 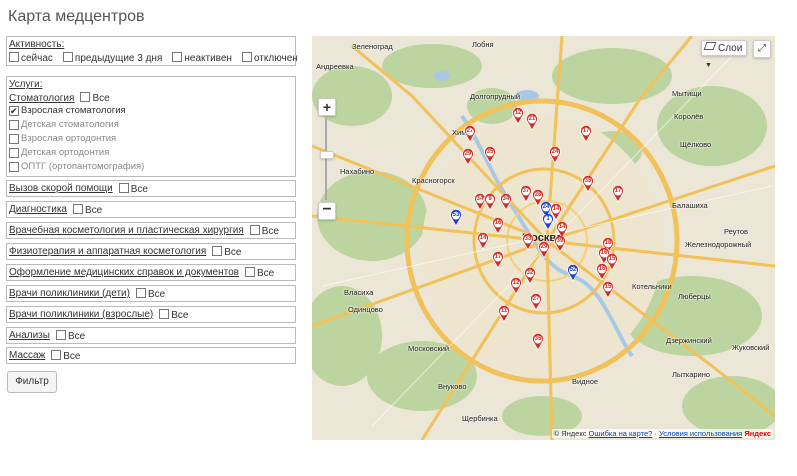 What do you see at coordinates (151, 167) in the screenshot?
I see `dentistry-subitem: ОПТГ (ортопантомография)` at bounding box center [151, 167].